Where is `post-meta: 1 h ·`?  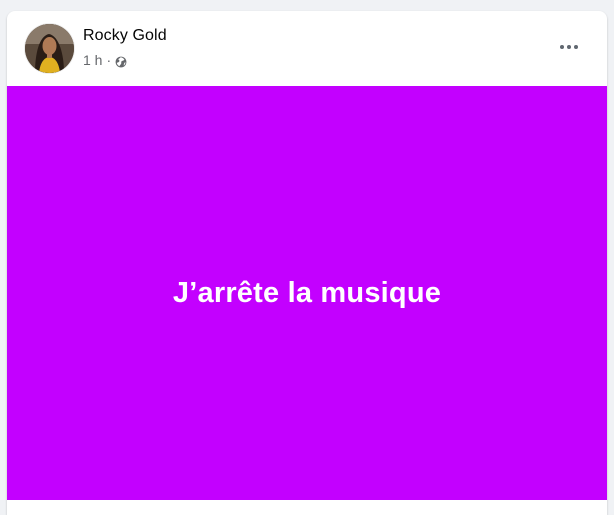
post-meta: 1 h · is located at coordinates (105, 60).